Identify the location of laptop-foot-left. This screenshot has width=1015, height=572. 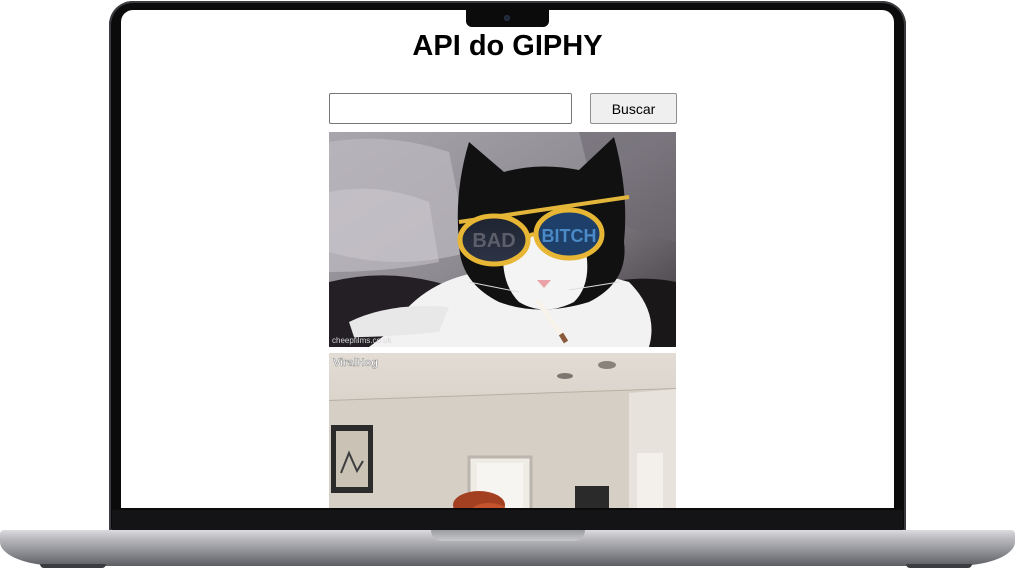
(73, 566).